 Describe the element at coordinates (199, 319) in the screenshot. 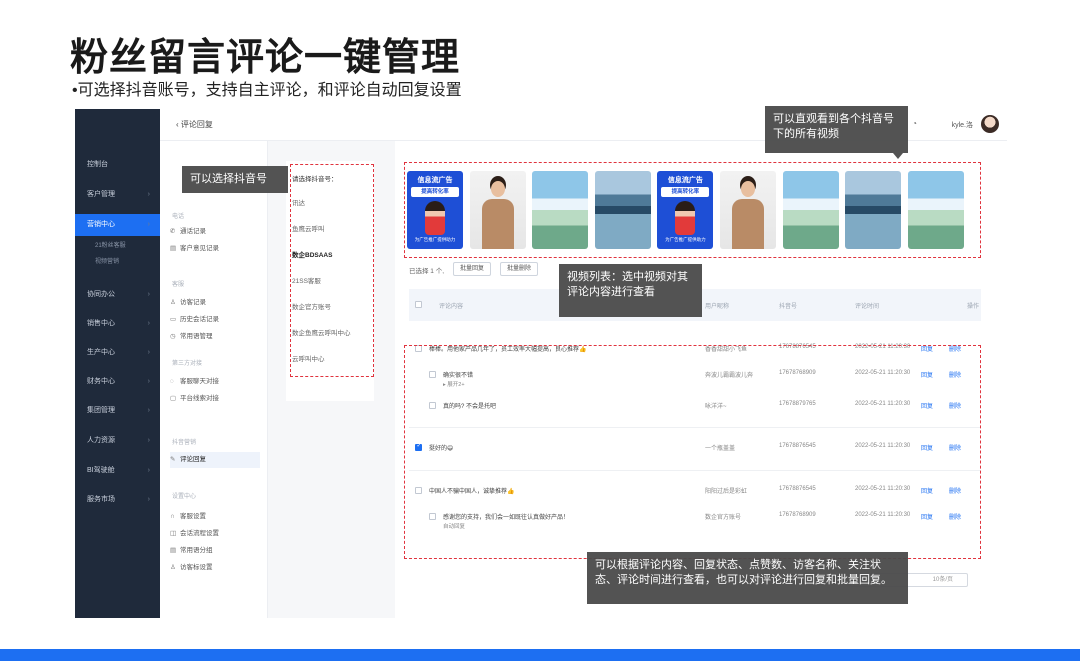

I see `menu-item-label: 历史会话记录` at that location.